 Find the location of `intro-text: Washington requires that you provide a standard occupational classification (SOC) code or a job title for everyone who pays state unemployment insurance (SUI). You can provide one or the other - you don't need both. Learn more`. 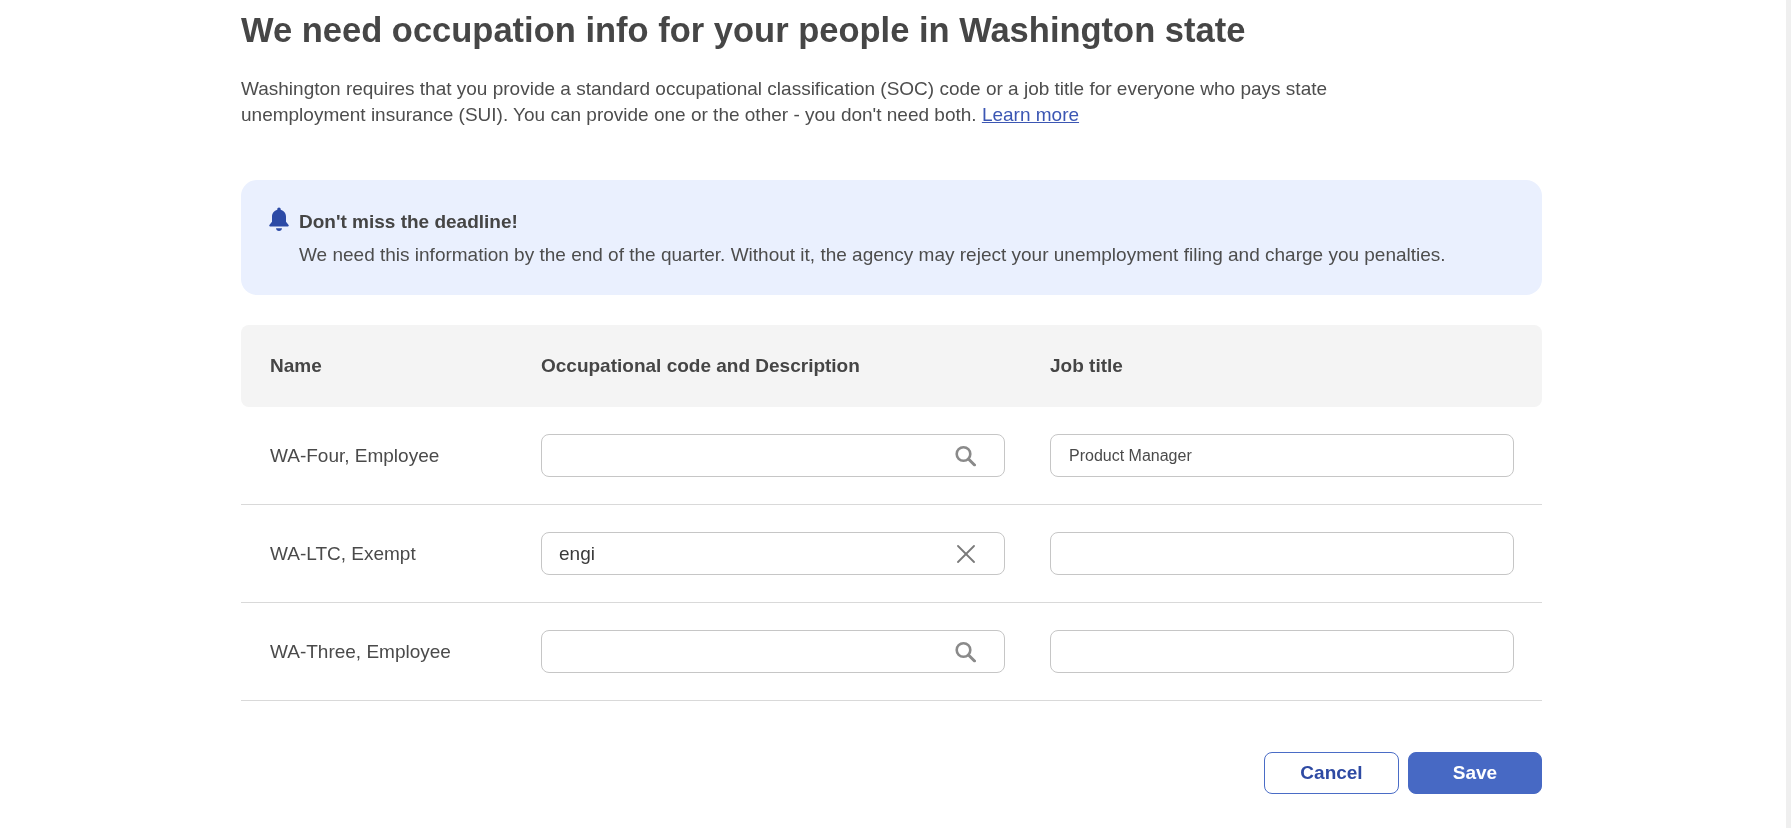

intro-text: Washington requires that you provide a standard occupational classification (SOC) code or a job title for everyone who pays state unemployment insurance (SUI). You can provide one or the other - you don't need both. Learn more is located at coordinates (785, 102).